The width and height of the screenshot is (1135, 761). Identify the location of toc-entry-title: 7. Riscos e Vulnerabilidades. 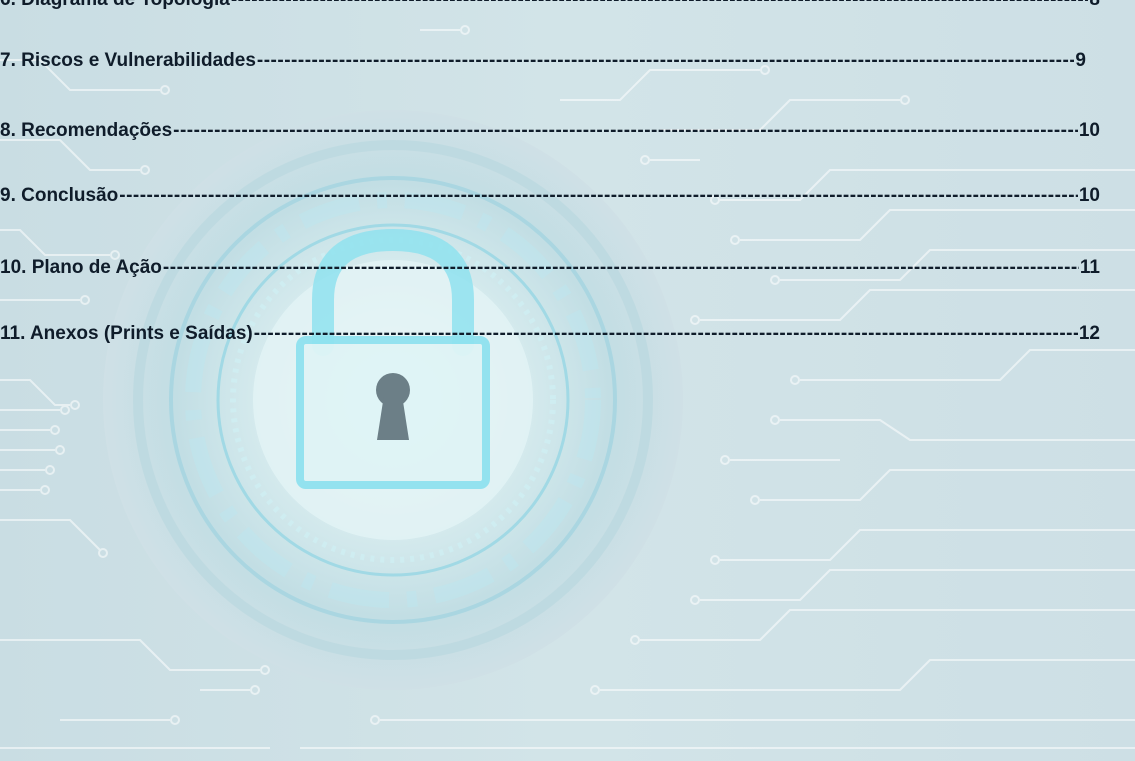
(128, 60).